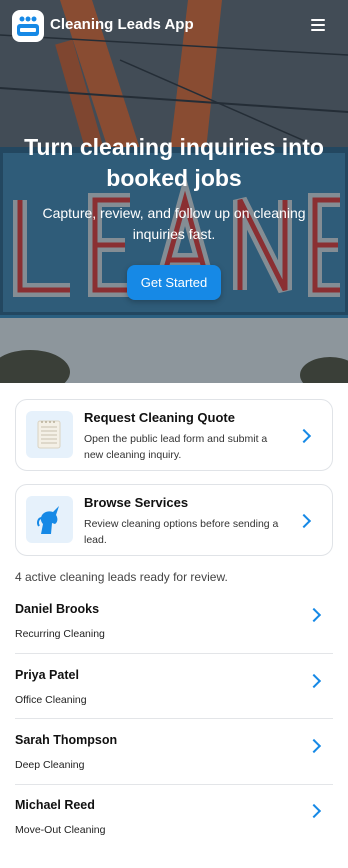 The width and height of the screenshot is (348, 868). What do you see at coordinates (50, 765) in the screenshot?
I see `lead-service: Deep Cleaning` at bounding box center [50, 765].